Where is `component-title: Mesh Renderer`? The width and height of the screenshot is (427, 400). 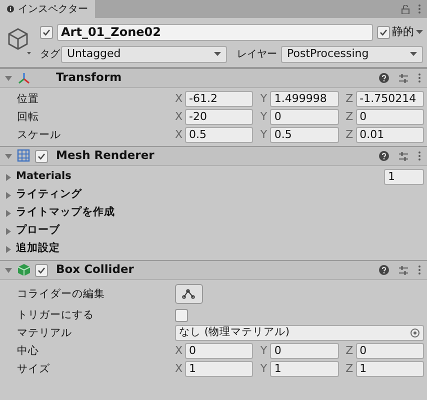 component-title: Mesh Renderer is located at coordinates (105, 155).